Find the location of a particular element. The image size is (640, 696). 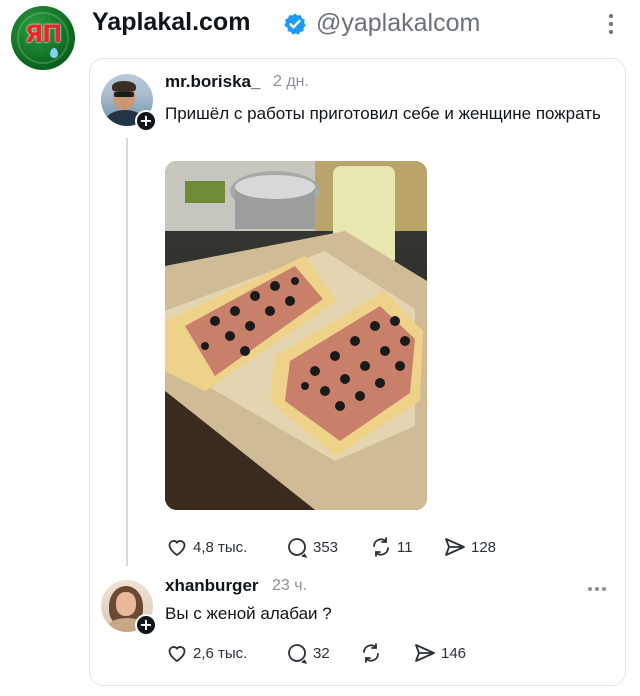

comment-button: 32 is located at coordinates (307, 653).